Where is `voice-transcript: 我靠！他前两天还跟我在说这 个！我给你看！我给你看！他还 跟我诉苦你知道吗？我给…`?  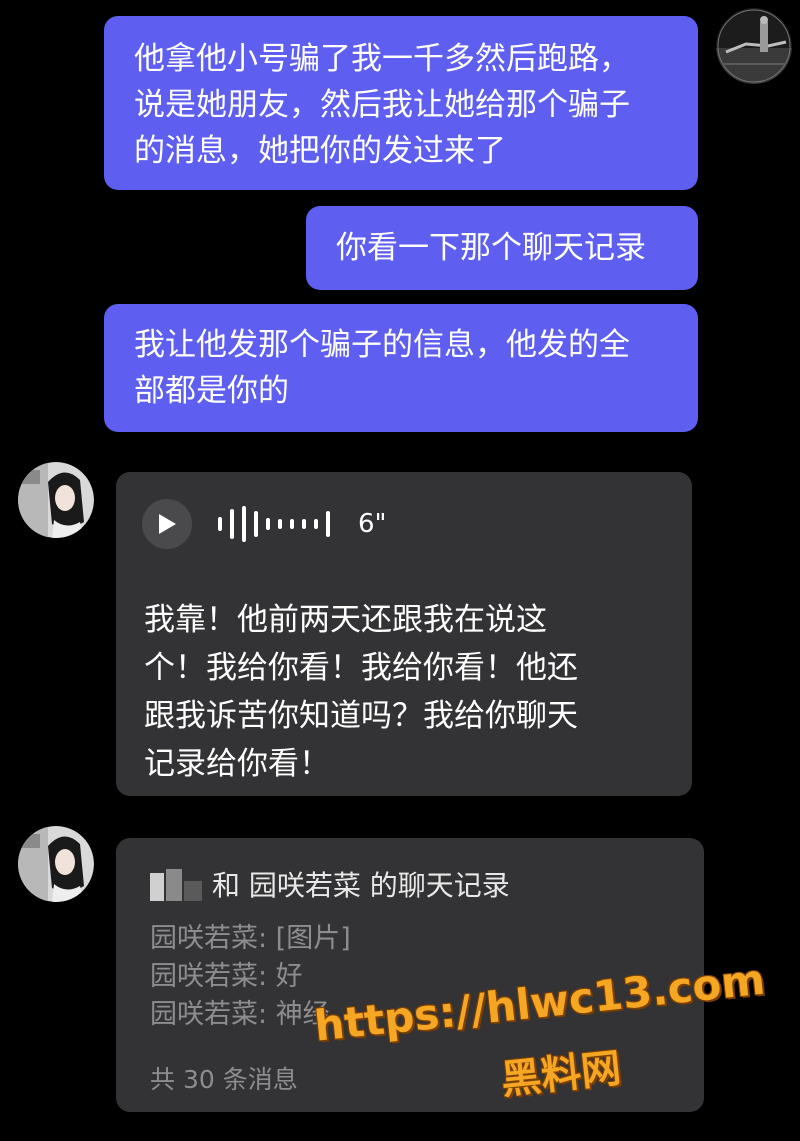
voice-transcript: 我靠！他前两天还跟我在说这 个！我给你看！我给你看！他还 跟我诉苦你知道吗？我给… is located at coordinates (361, 692).